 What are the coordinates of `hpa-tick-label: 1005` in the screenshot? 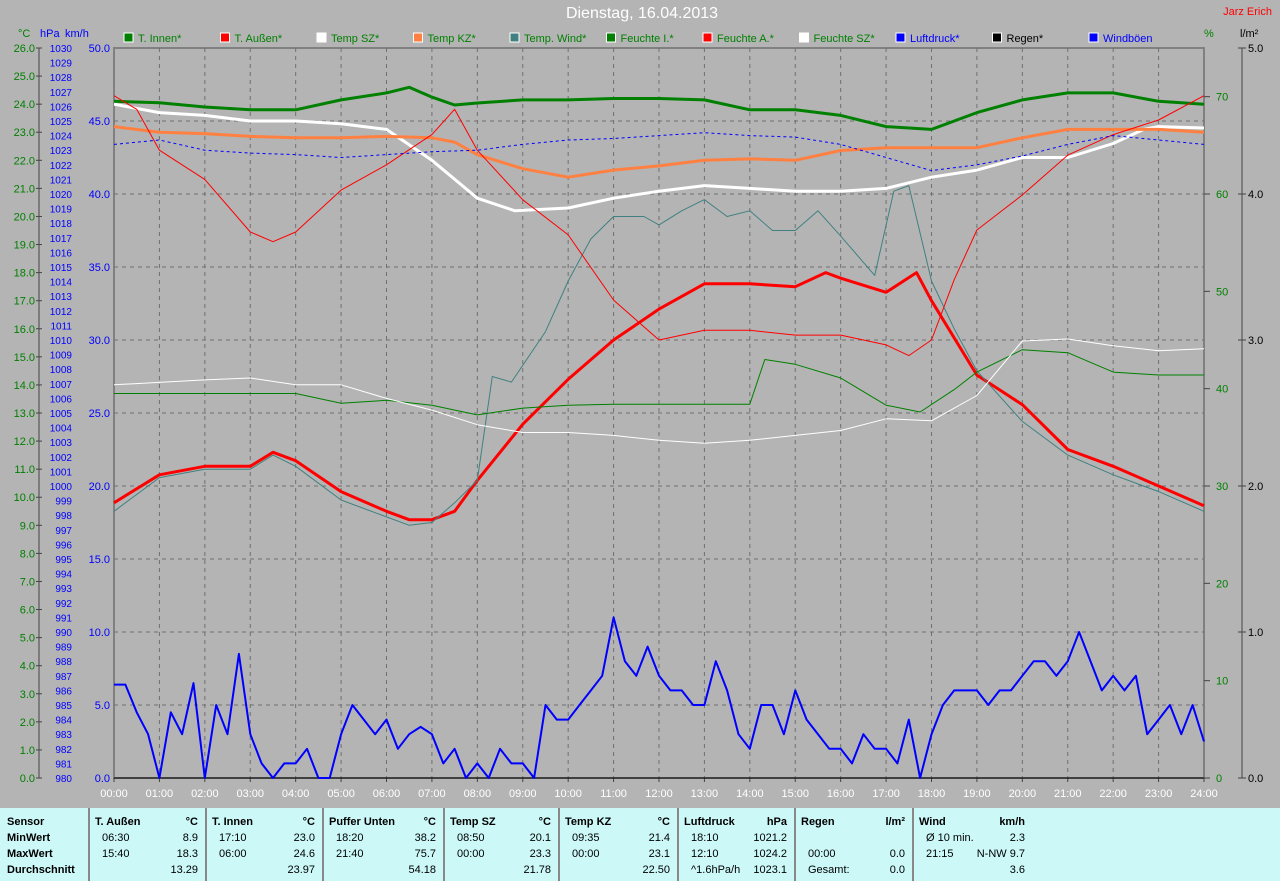 It's located at (61, 414).